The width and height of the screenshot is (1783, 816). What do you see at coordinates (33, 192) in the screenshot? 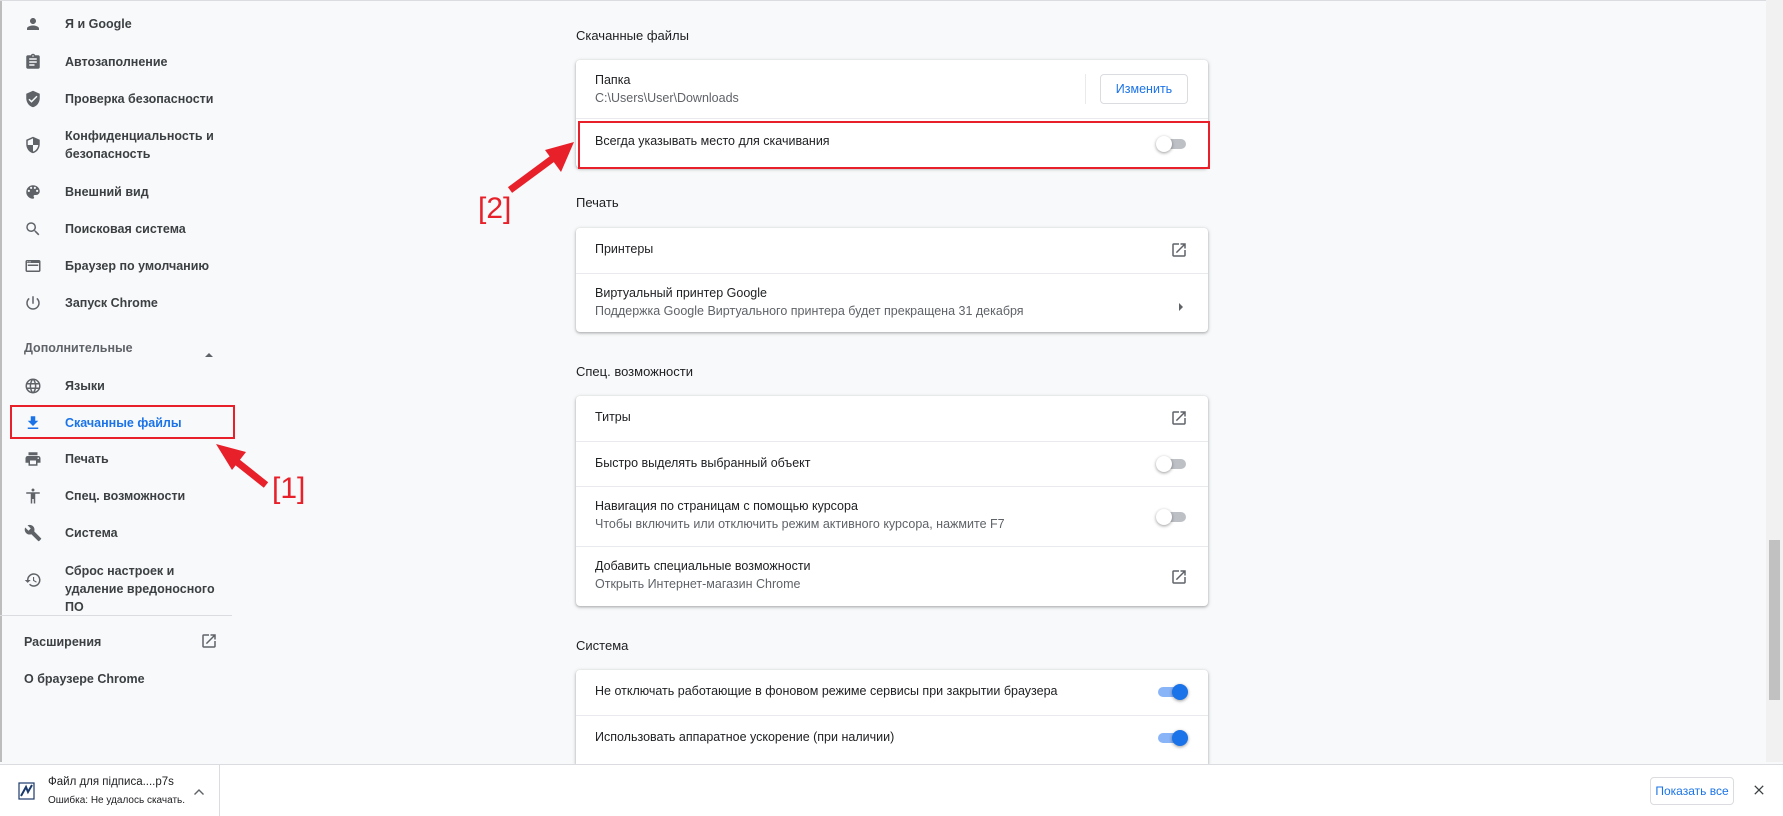
I see `palette-icon` at bounding box center [33, 192].